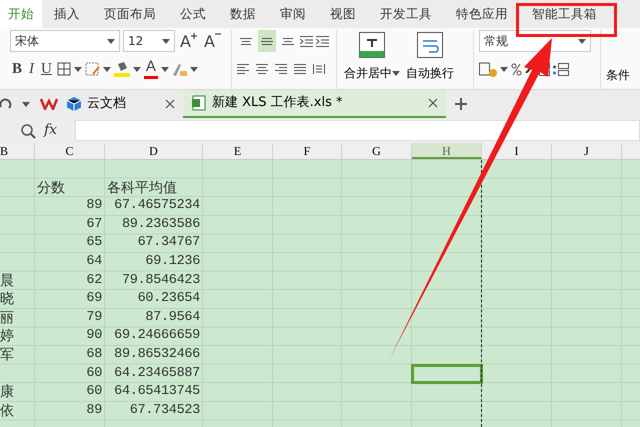 Image resolution: width=640 pixels, height=427 pixels. I want to click on spreadsheet-icon, so click(199, 103).